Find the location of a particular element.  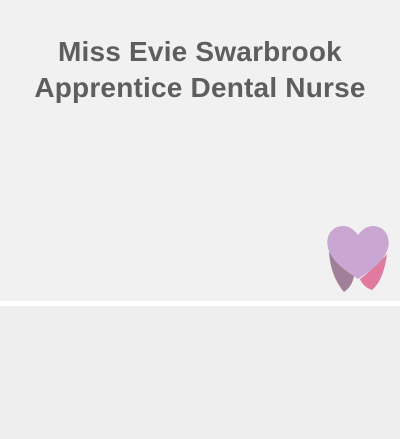

profile-role: Apprentice Dental Nurse is located at coordinates (200, 87).